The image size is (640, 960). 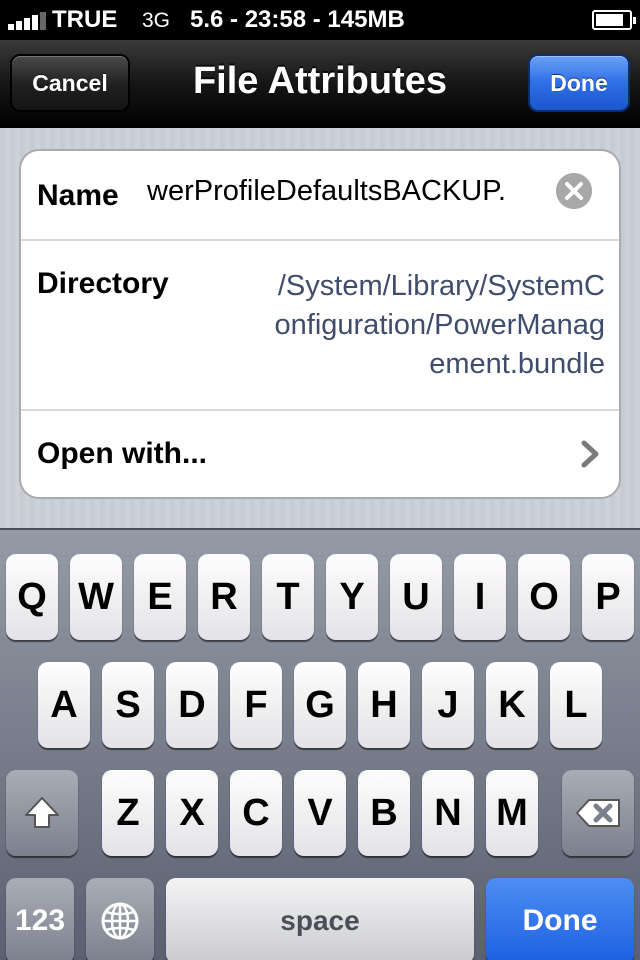 I want to click on key-a: A, so click(x=64, y=705).